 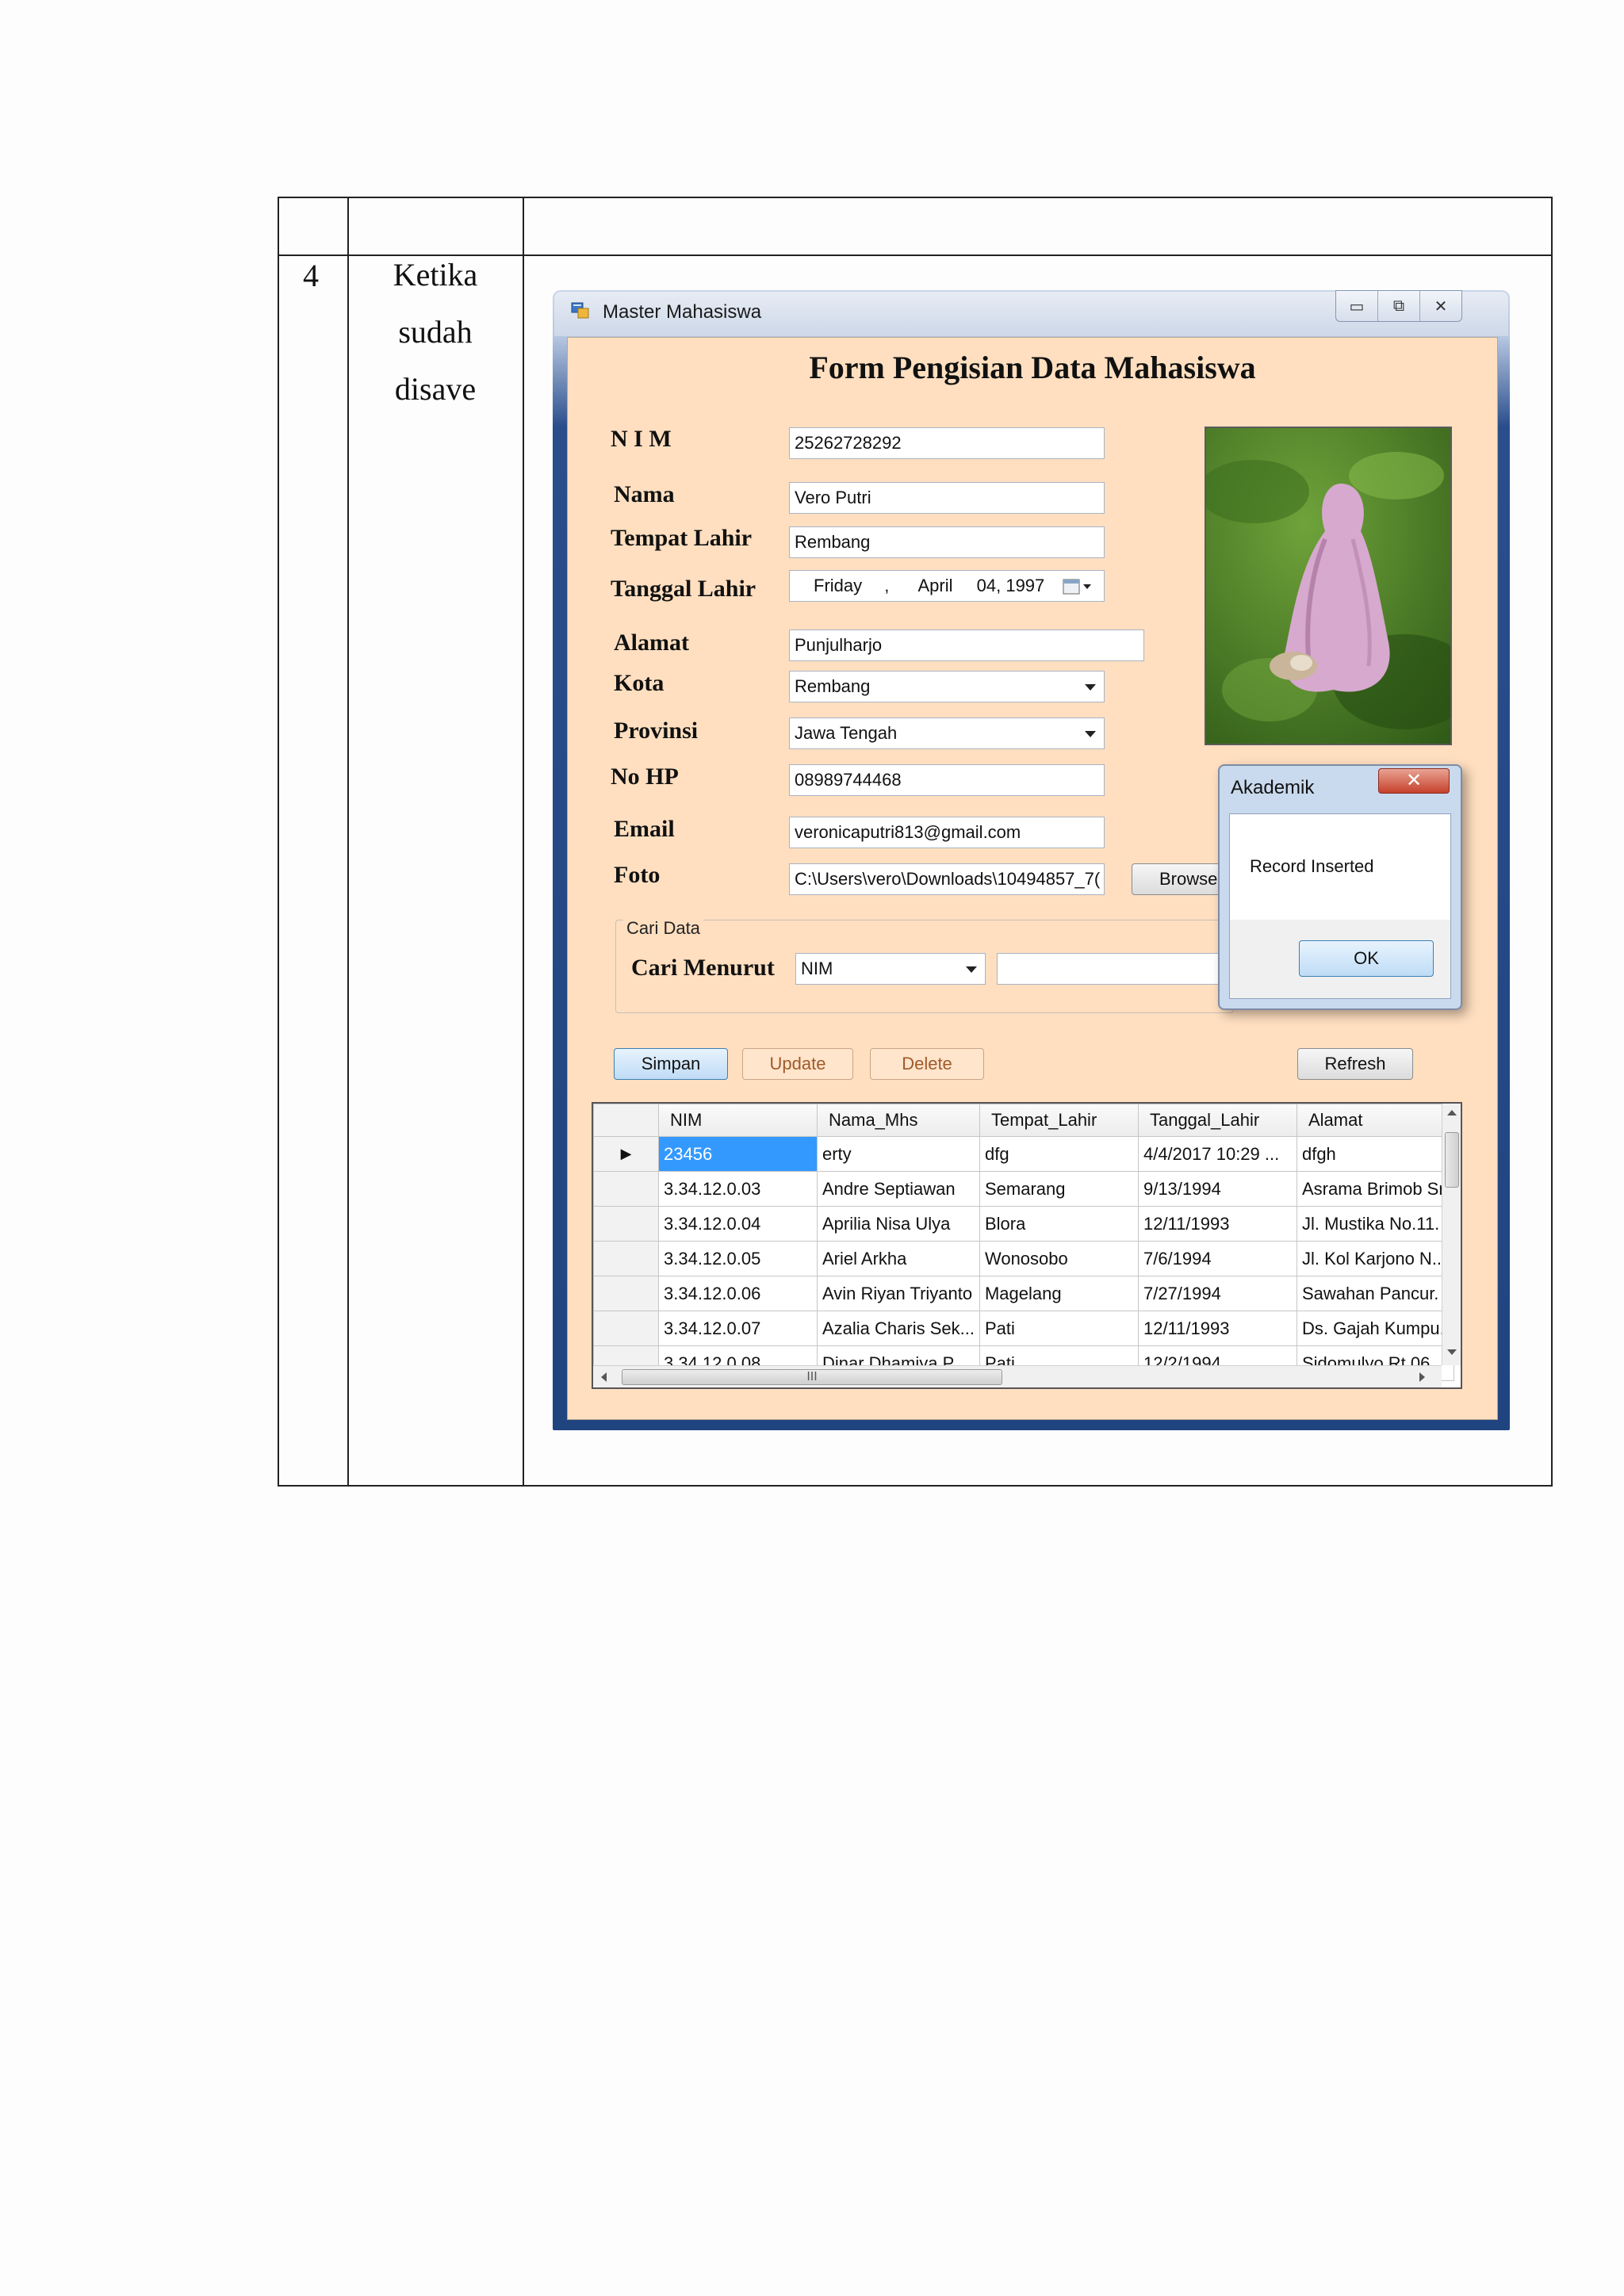 What do you see at coordinates (738, 1294) in the screenshot?
I see `table-cell: 3.34.12.0.06` at bounding box center [738, 1294].